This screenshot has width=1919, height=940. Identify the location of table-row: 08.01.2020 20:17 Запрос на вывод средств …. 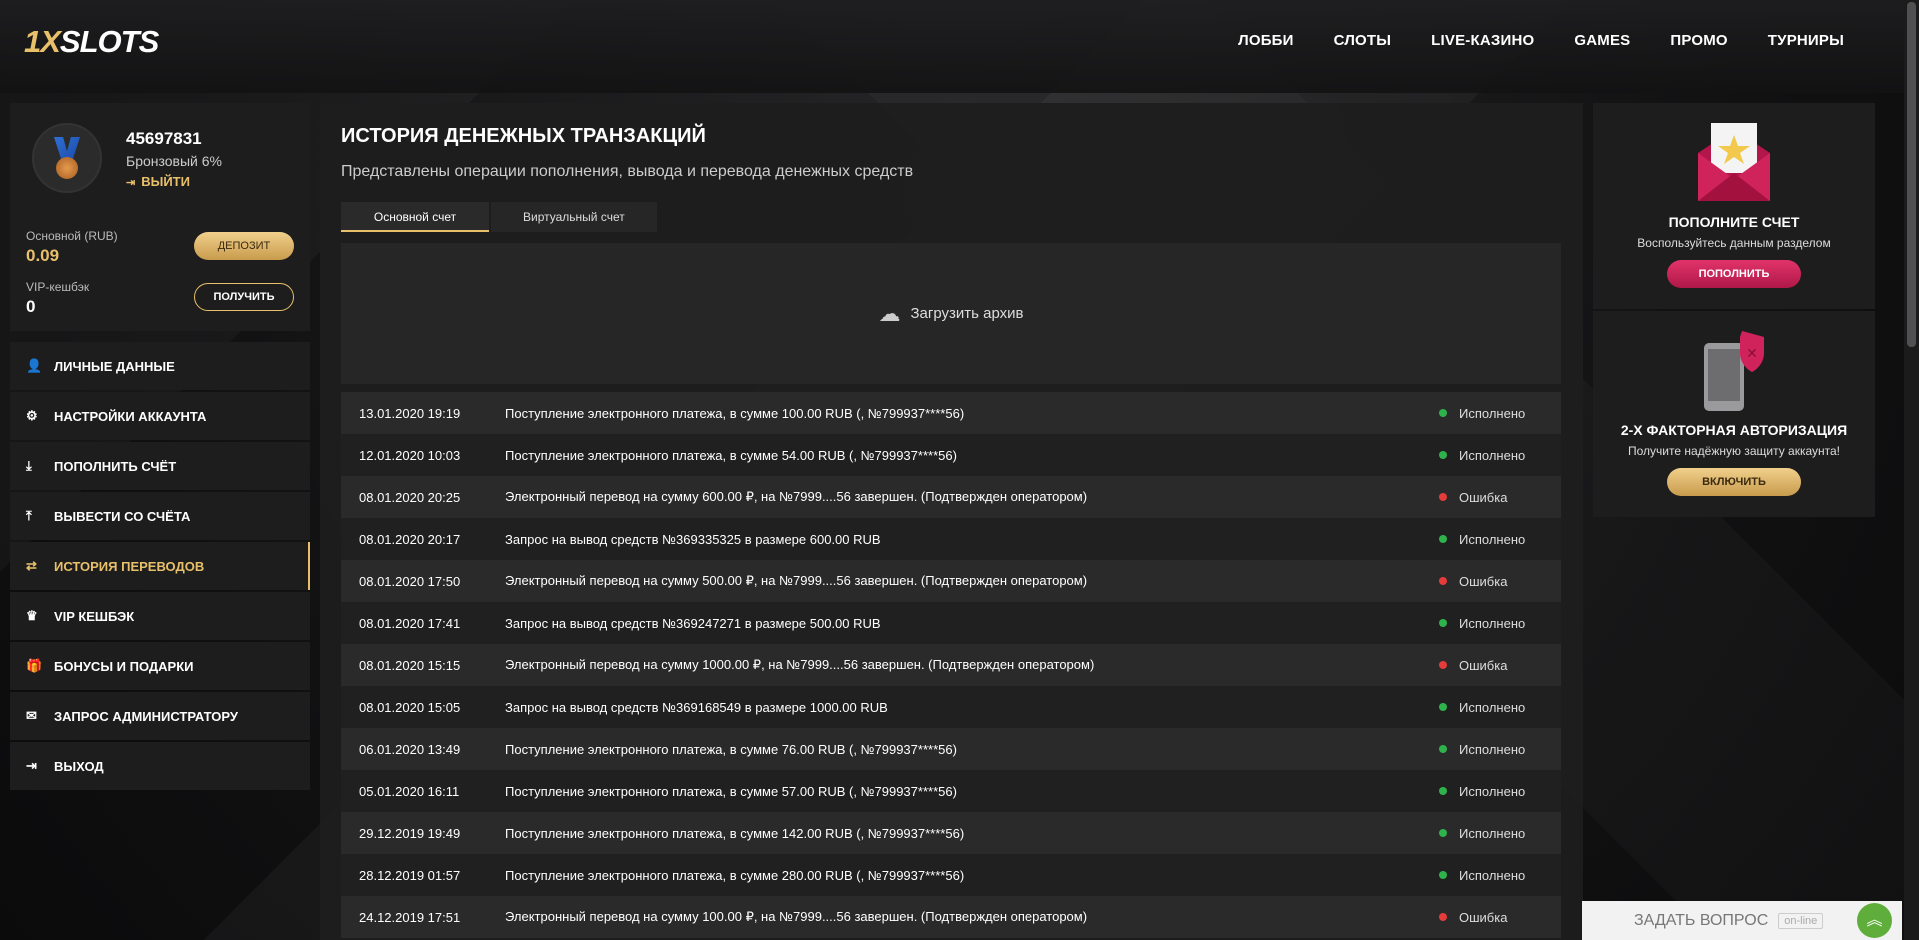
(951, 539).